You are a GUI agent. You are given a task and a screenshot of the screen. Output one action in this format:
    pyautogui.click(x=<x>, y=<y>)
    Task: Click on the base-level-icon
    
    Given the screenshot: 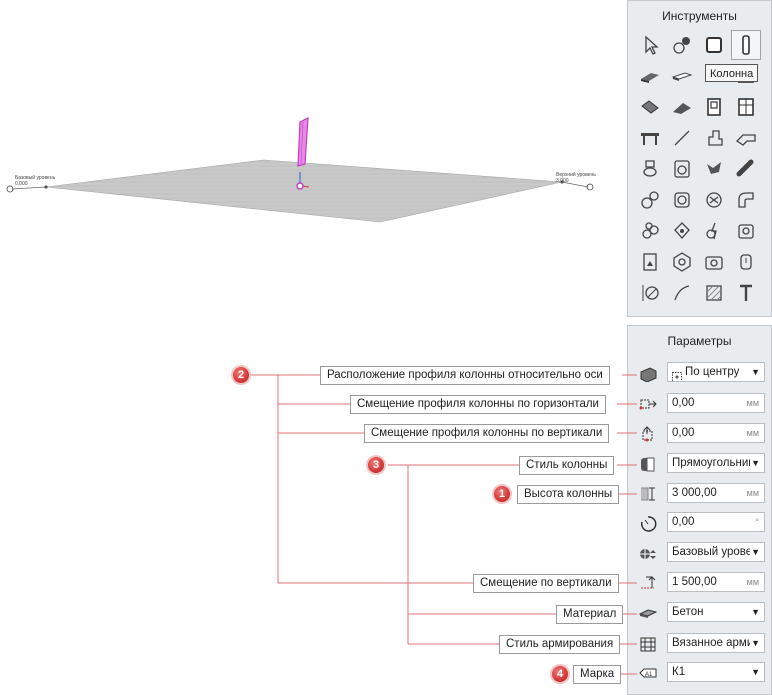 What is the action you would take?
    pyautogui.click(x=648, y=553)
    